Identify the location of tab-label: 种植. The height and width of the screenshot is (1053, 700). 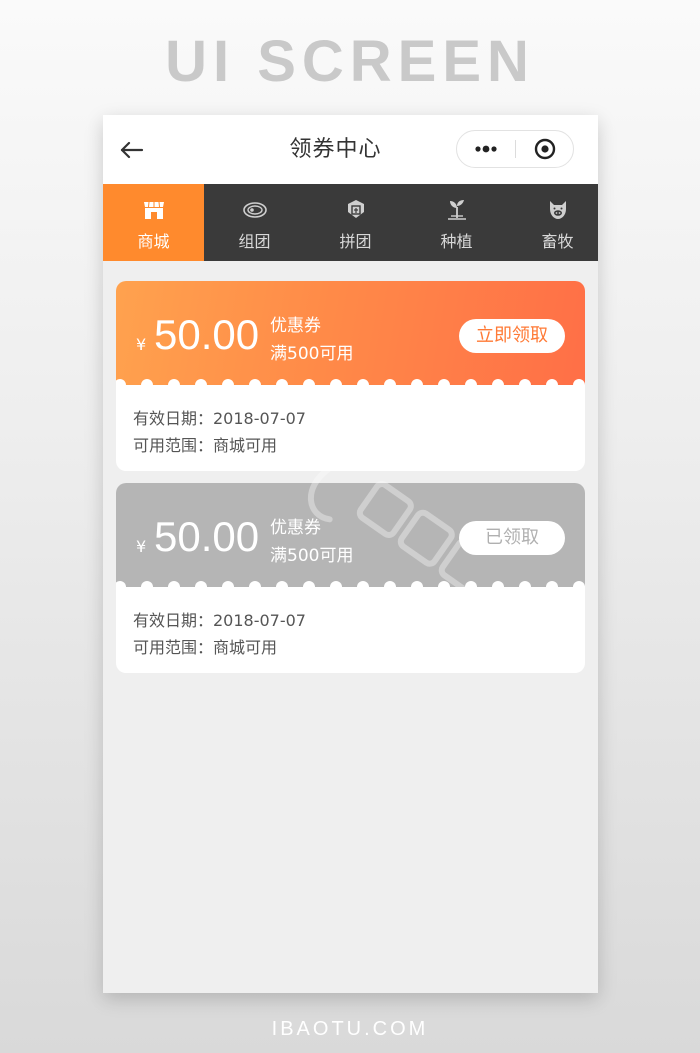
(456, 241).